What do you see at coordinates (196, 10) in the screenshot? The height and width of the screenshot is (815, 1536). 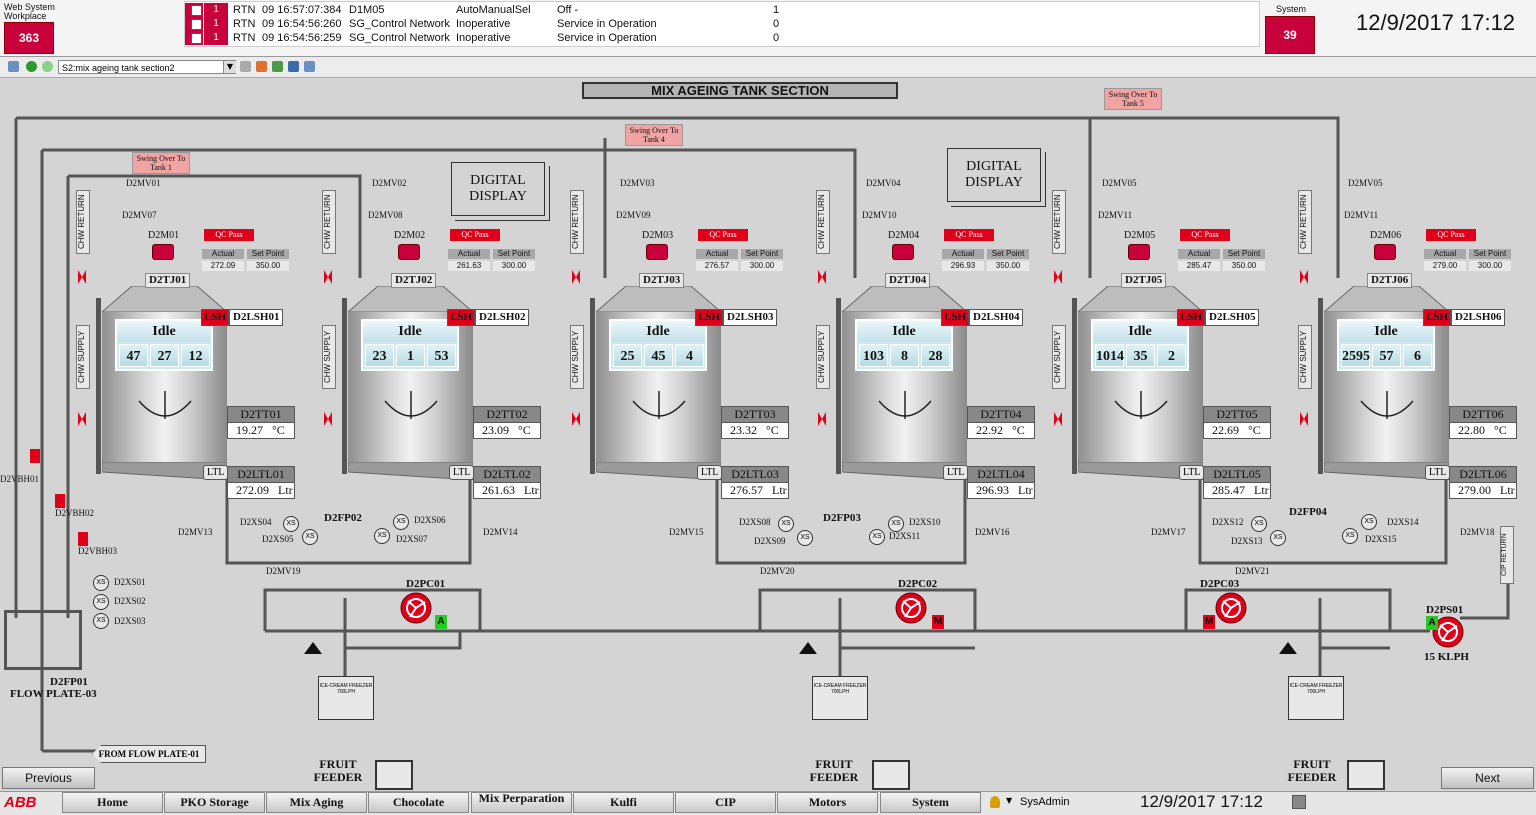 I see `alarm-ack-checkbox` at bounding box center [196, 10].